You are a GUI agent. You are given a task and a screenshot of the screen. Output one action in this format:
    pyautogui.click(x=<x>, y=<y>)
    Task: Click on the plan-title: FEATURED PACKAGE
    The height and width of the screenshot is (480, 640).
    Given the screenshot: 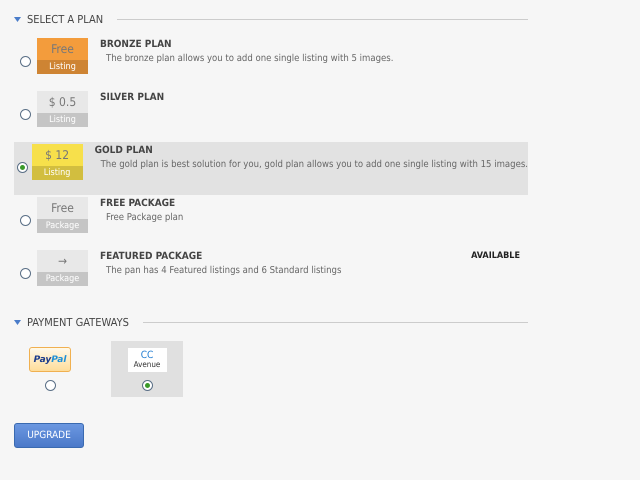 What is the action you would take?
    pyautogui.click(x=151, y=256)
    